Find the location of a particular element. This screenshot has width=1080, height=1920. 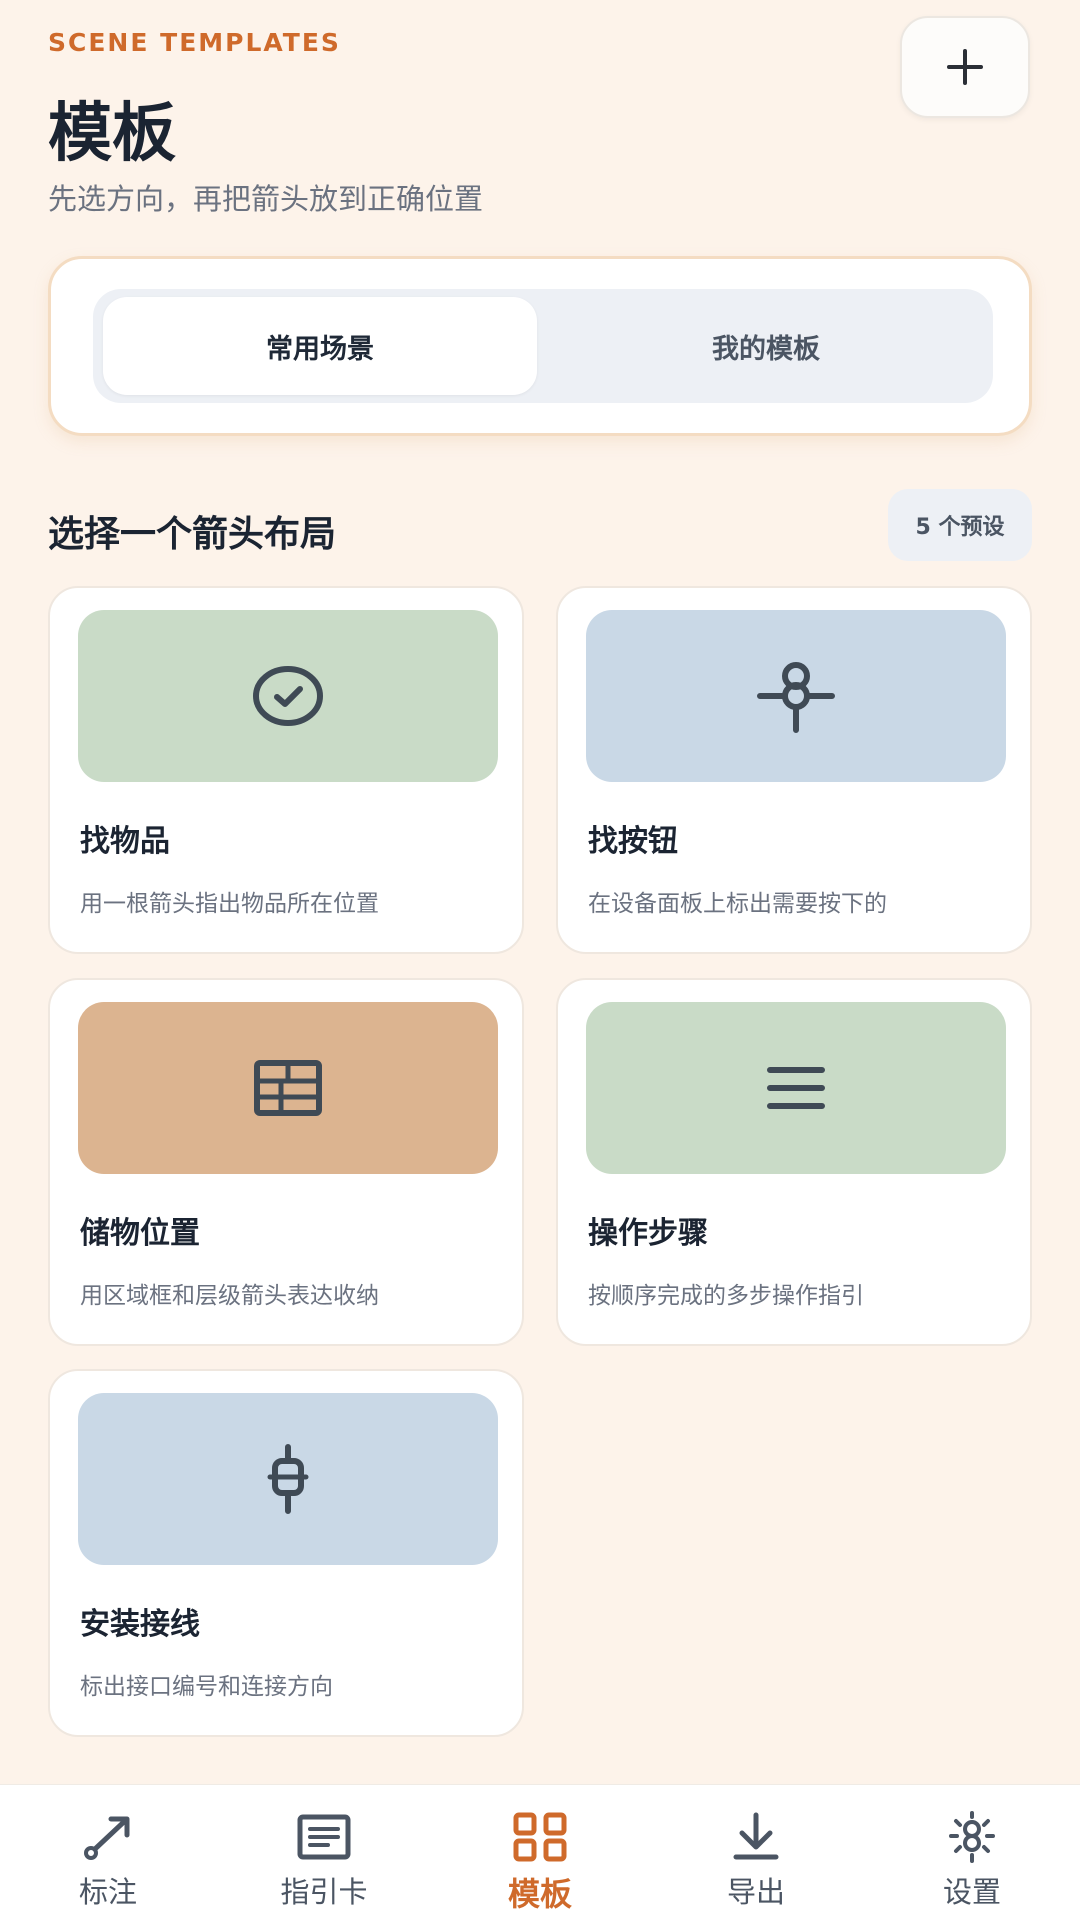

plus-icon is located at coordinates (965, 67).